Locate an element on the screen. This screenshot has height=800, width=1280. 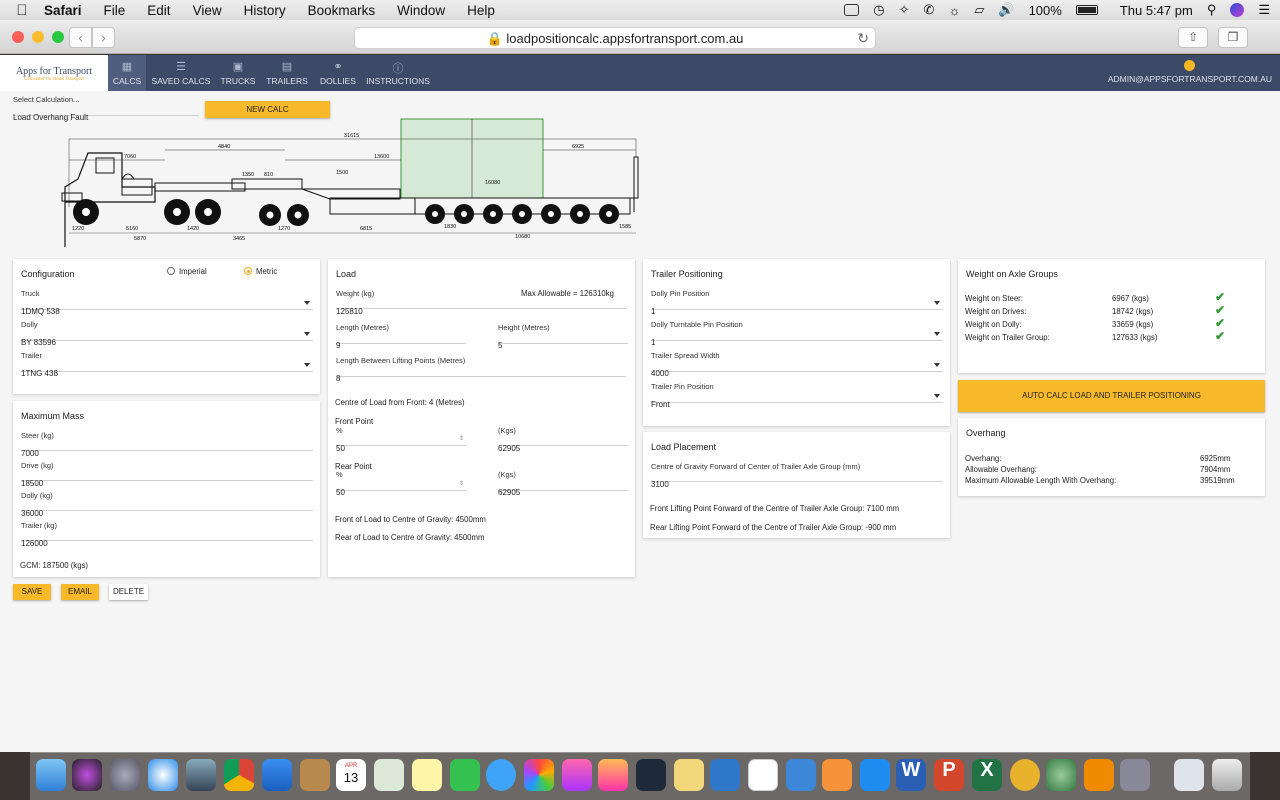
menu-bookmarks: Bookmarks is located at coordinates (342, 10).